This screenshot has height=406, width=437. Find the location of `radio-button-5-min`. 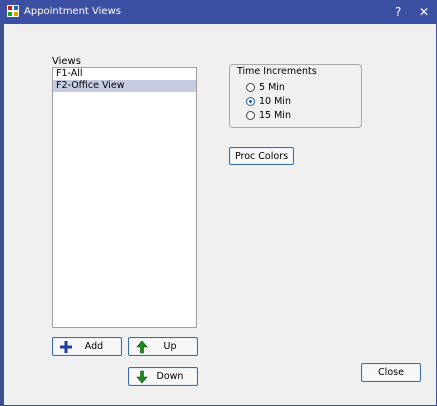

radio-button-5-min is located at coordinates (250, 87).